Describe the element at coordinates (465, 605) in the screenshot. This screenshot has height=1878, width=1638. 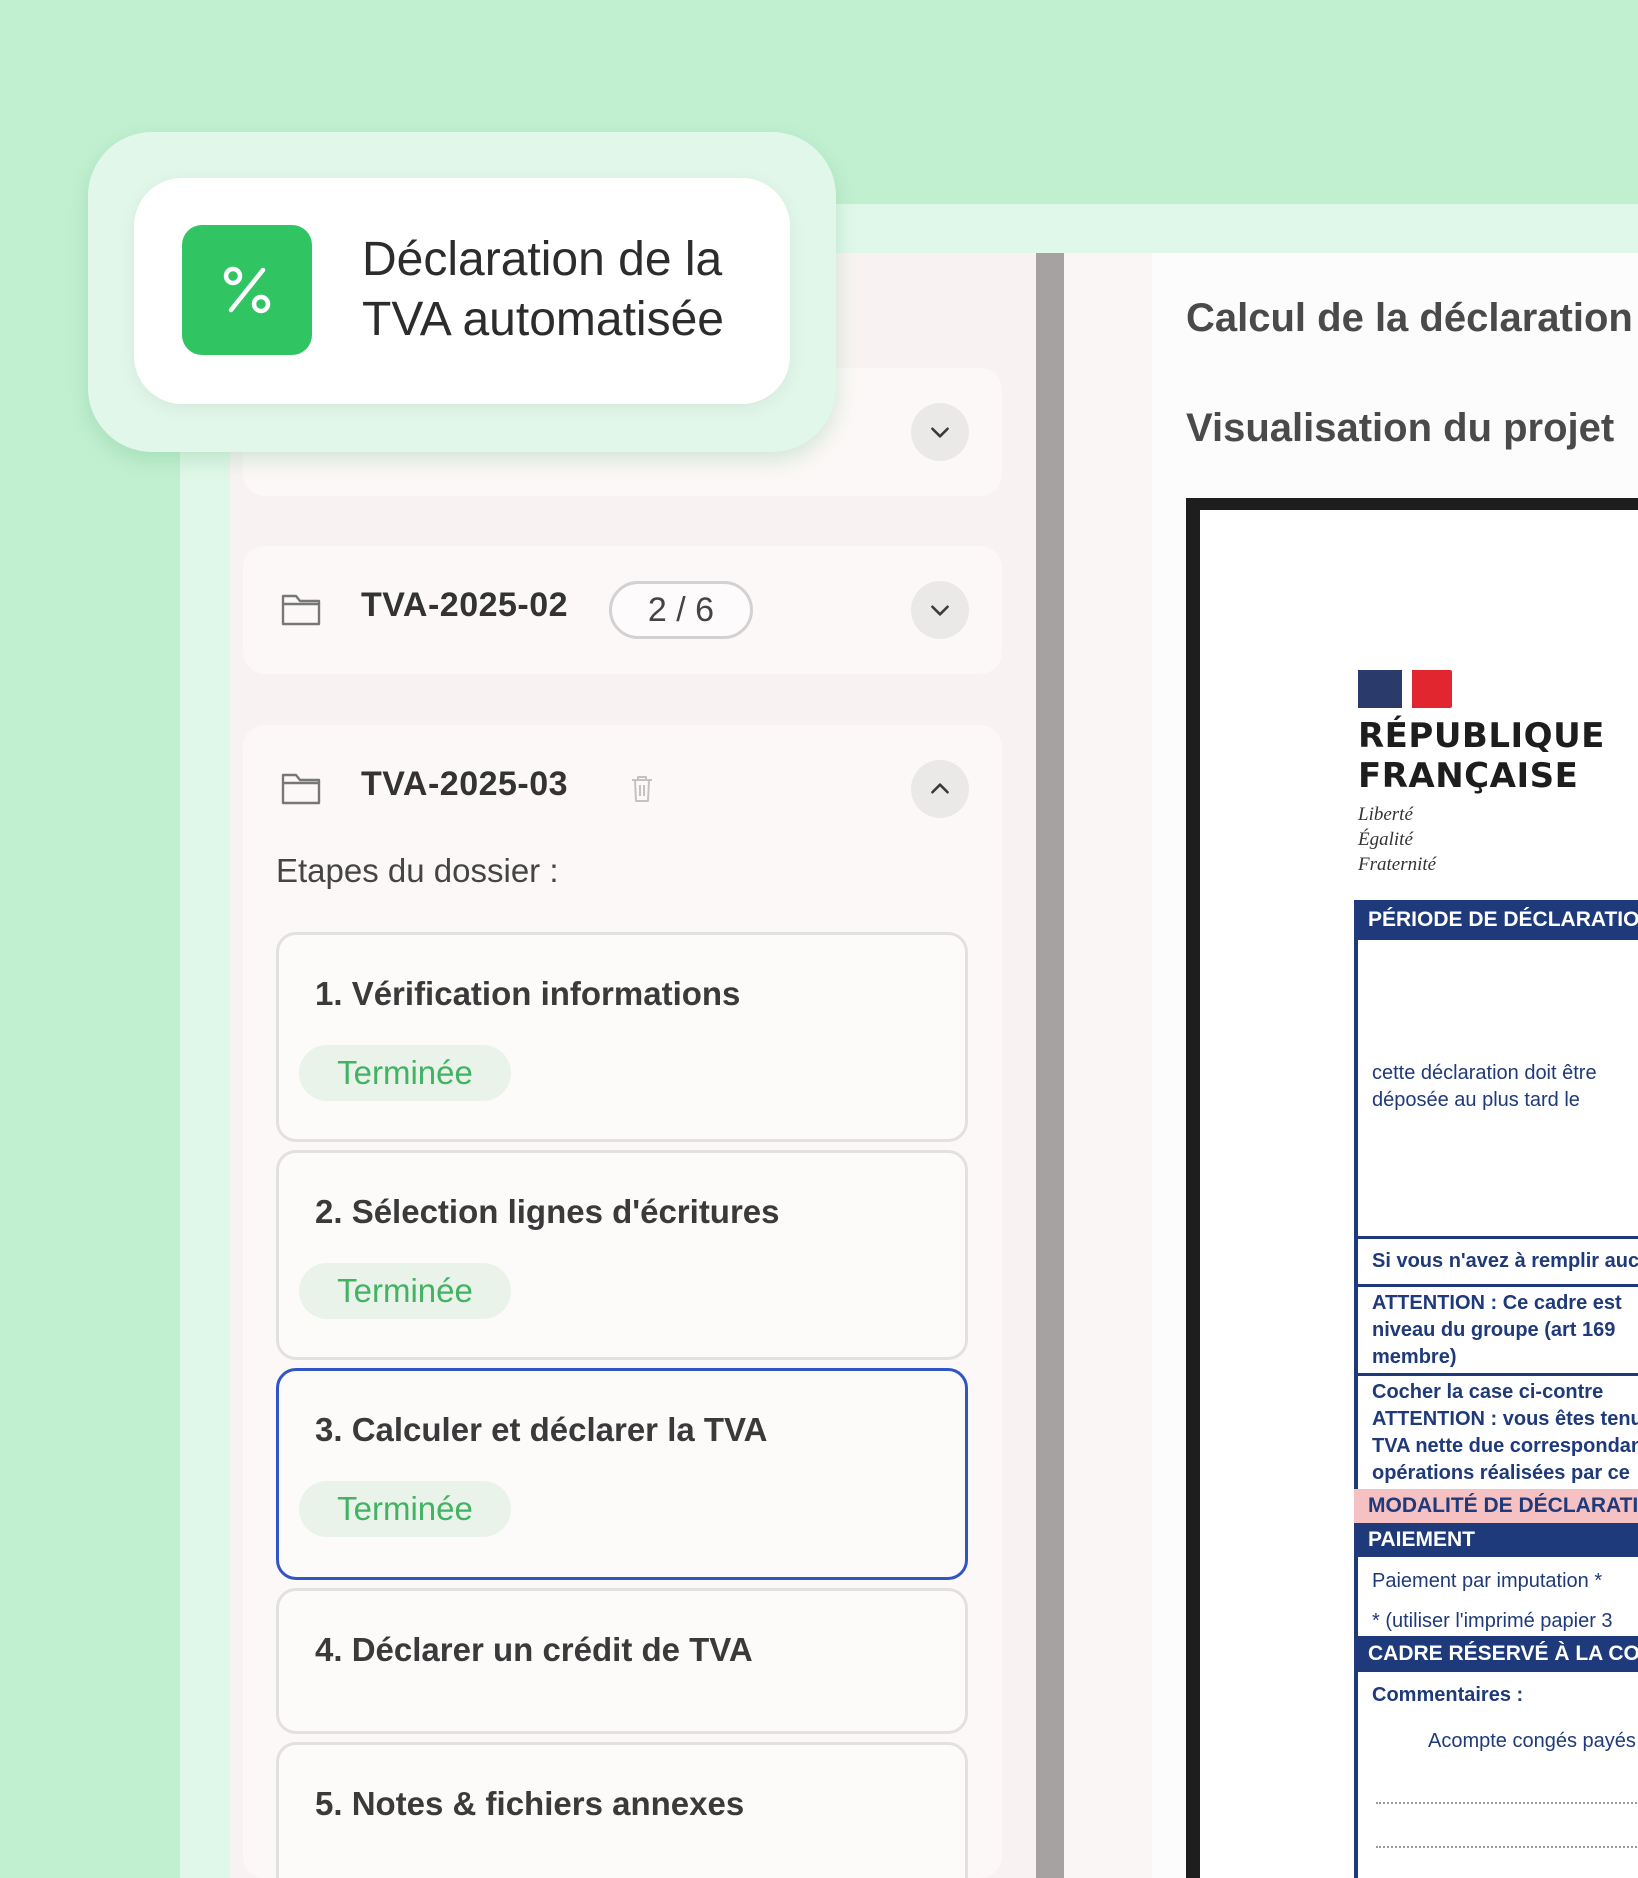
I see `dossier-name: TVA-2025-02` at that location.